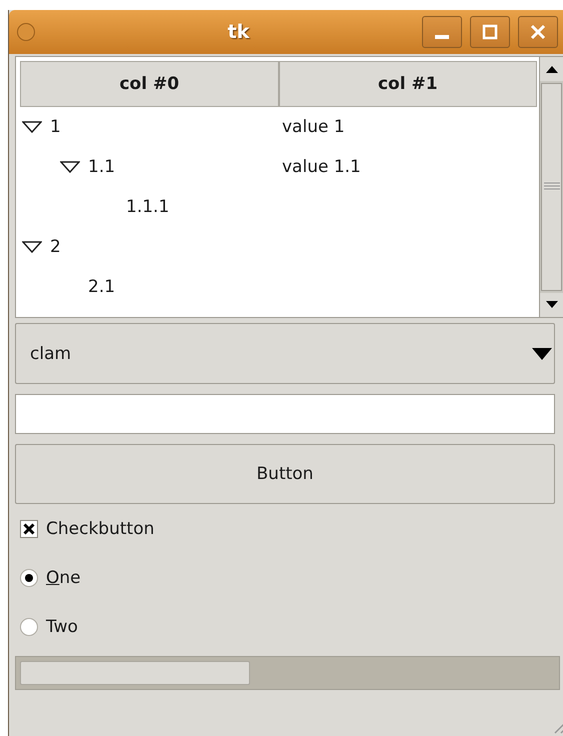 The width and height of the screenshot is (563, 736). I want to click on tree-item-label: 2.1, so click(102, 287).